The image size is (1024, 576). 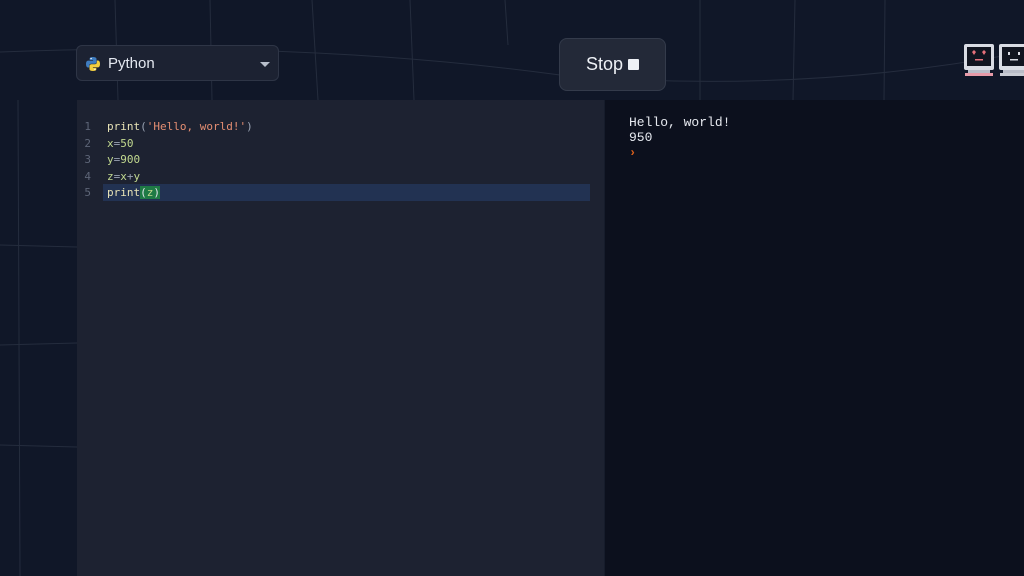 What do you see at coordinates (87, 176) in the screenshot?
I see `line-number: 4` at bounding box center [87, 176].